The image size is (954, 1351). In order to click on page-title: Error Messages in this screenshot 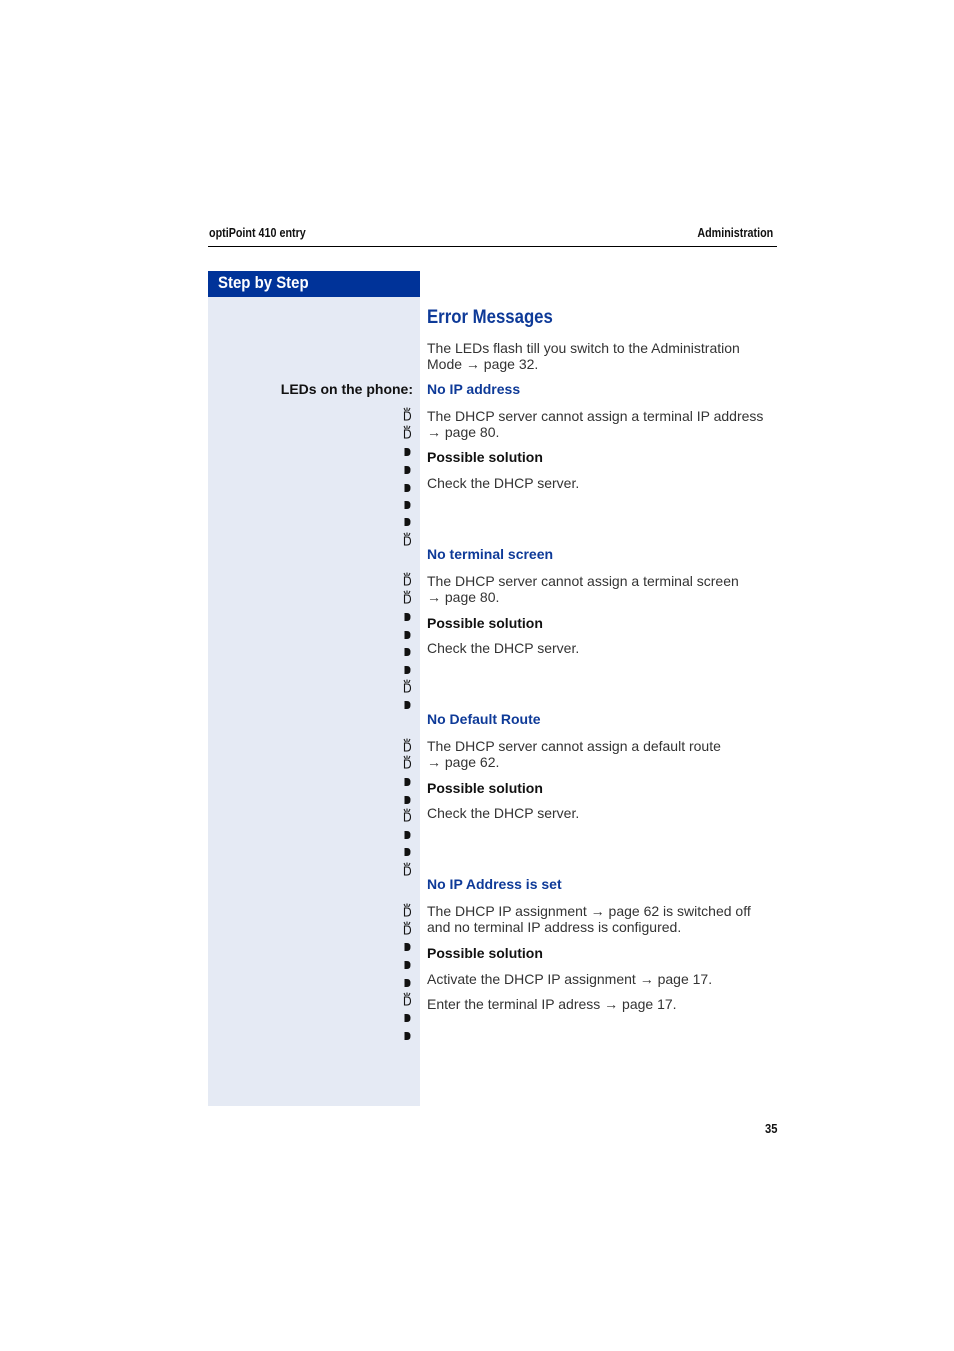, I will do `click(490, 317)`.